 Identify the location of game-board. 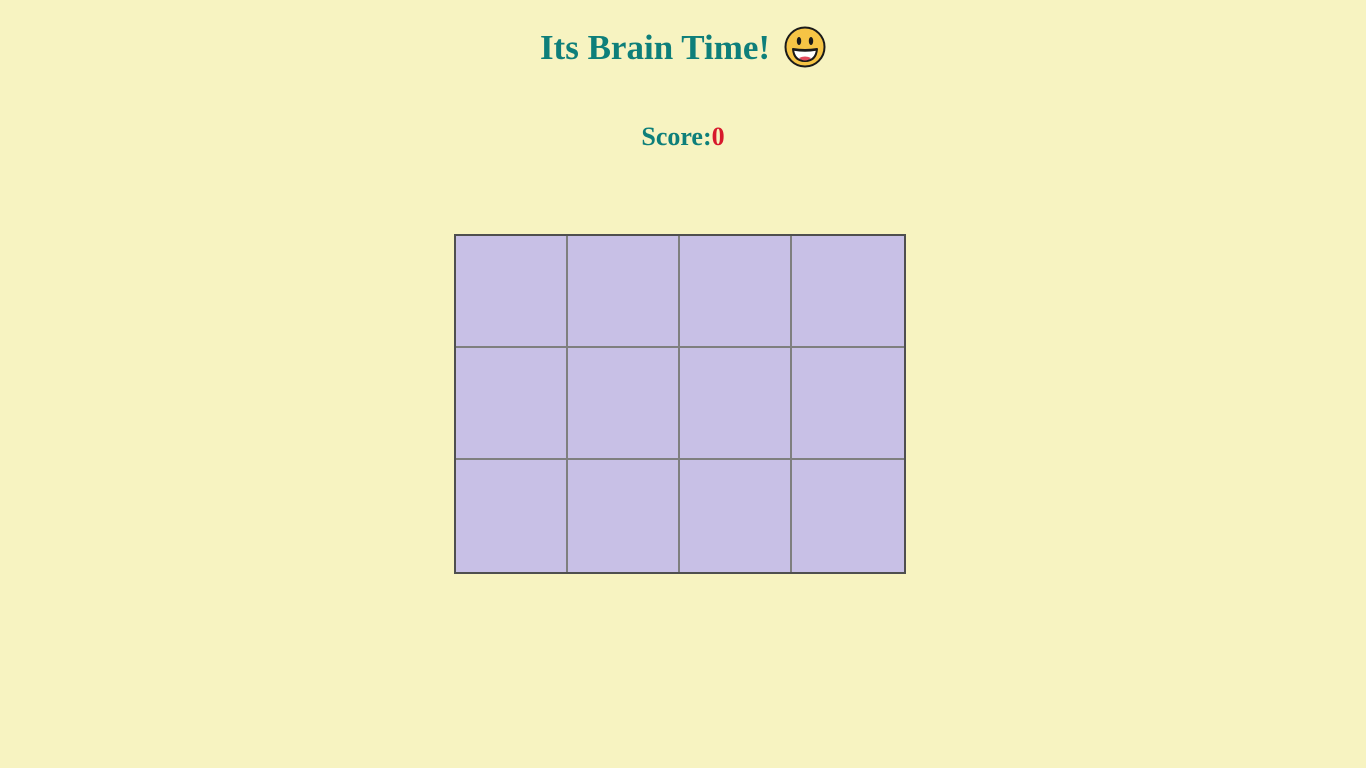
(680, 404).